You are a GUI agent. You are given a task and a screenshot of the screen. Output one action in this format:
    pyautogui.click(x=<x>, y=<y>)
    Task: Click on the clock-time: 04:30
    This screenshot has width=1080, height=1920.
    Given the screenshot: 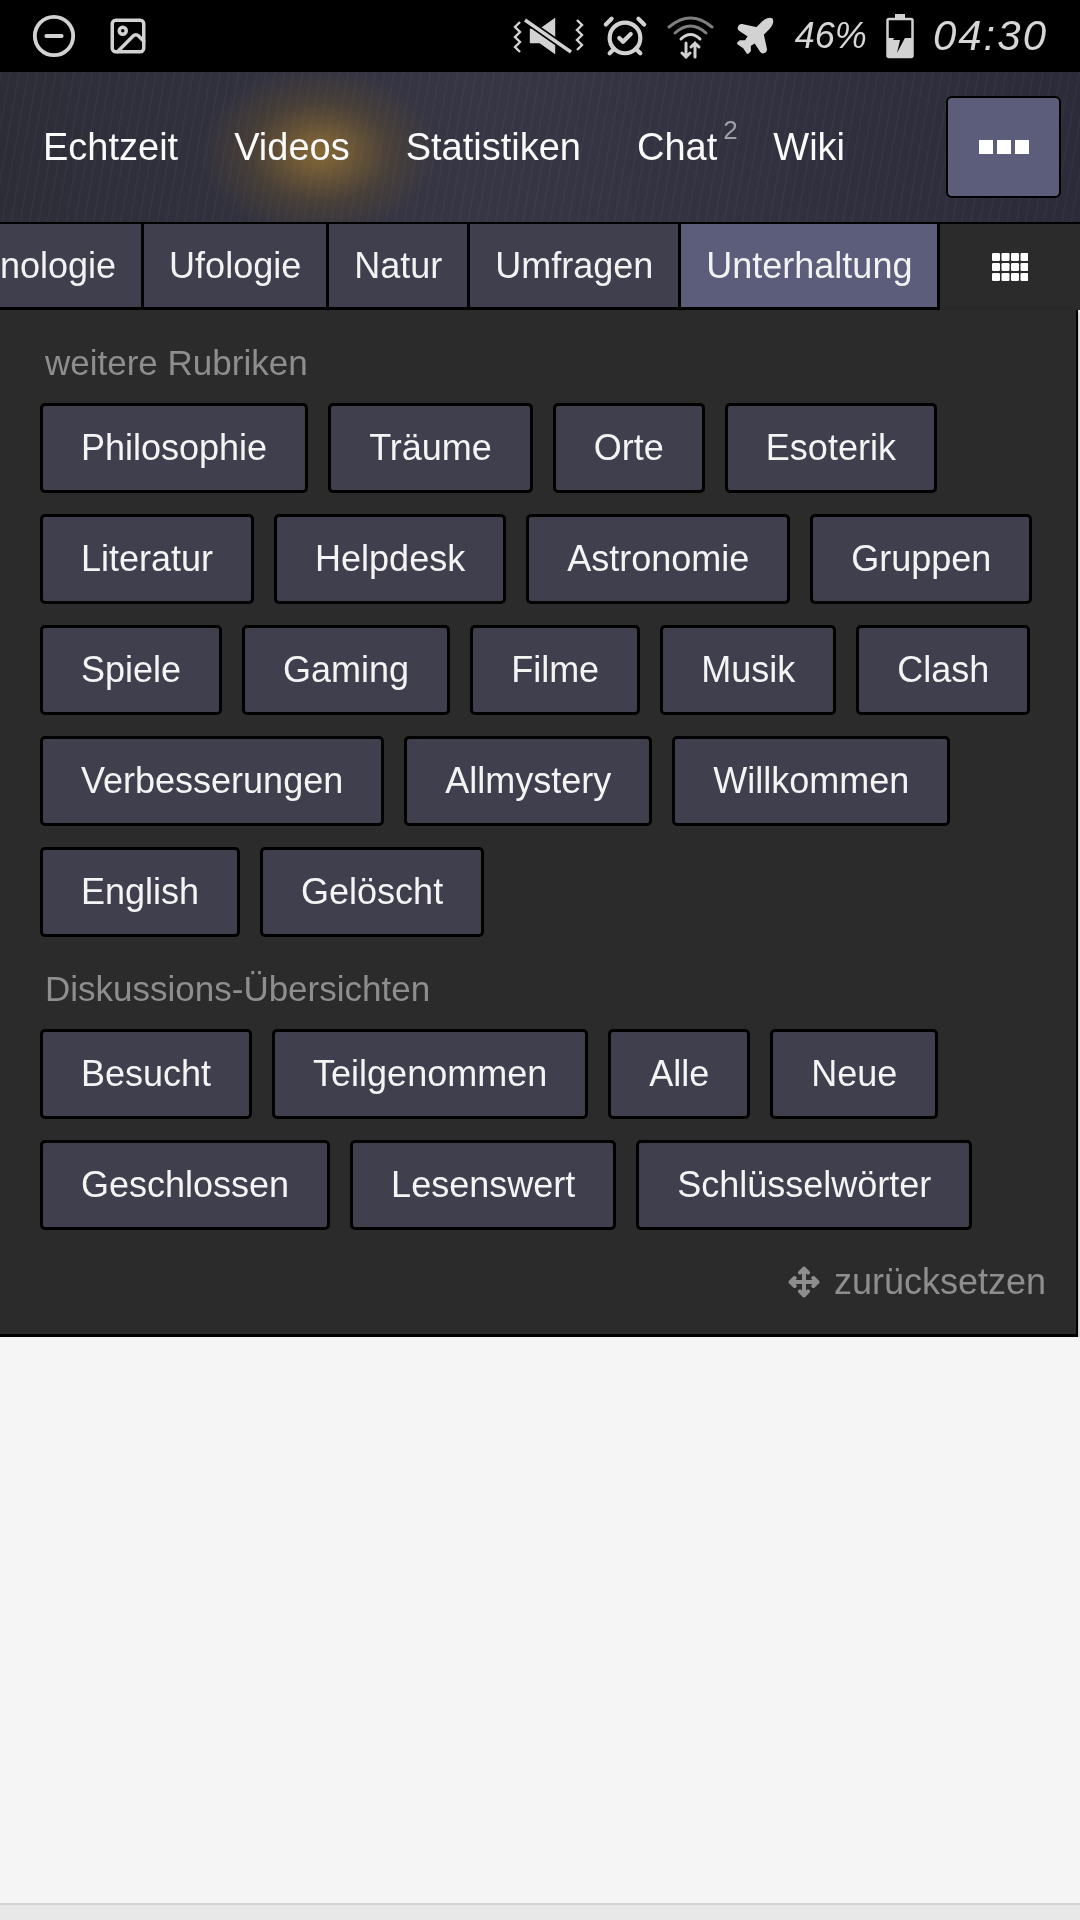 What is the action you would take?
    pyautogui.click(x=990, y=36)
    